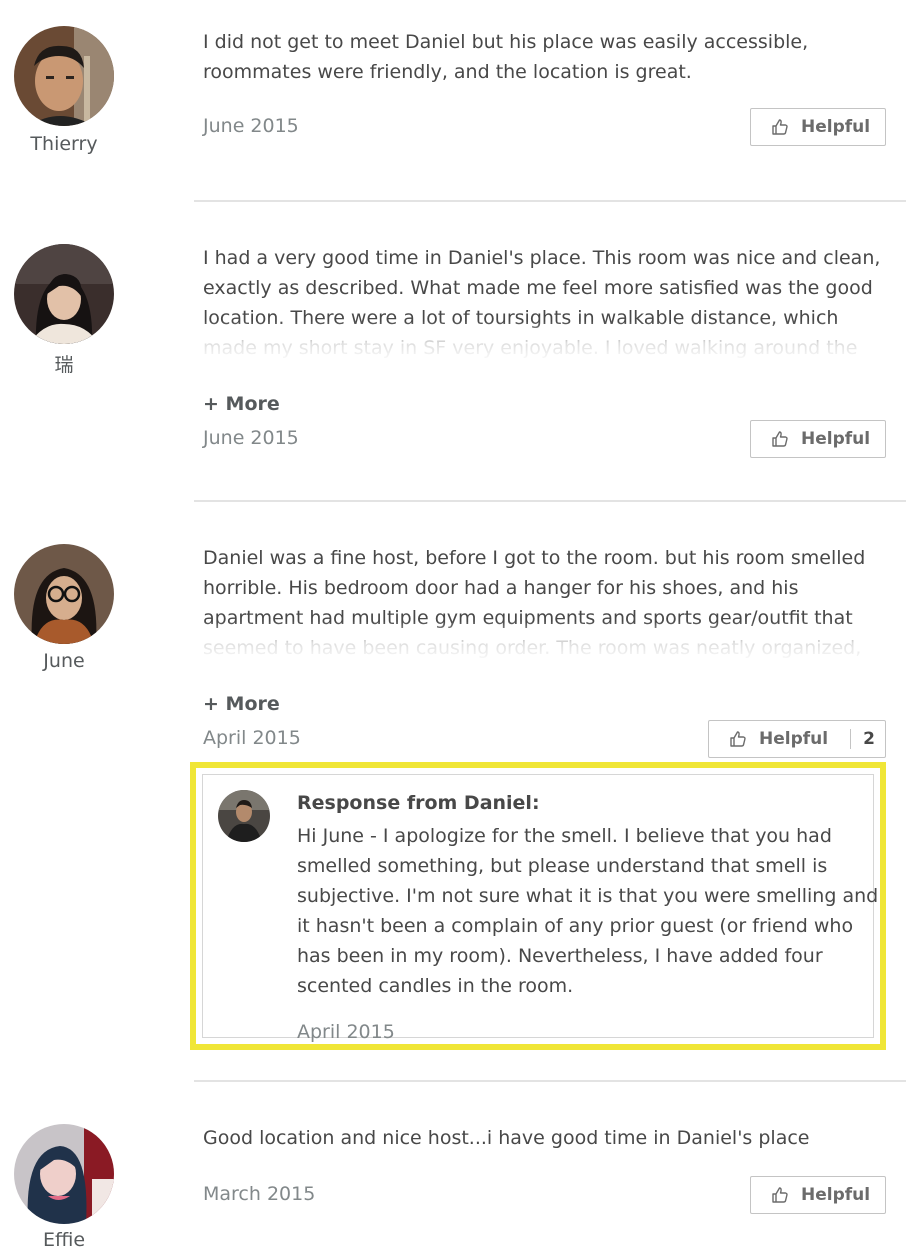 The image size is (914, 1256). What do you see at coordinates (869, 739) in the screenshot?
I see `helpful-count: 2` at bounding box center [869, 739].